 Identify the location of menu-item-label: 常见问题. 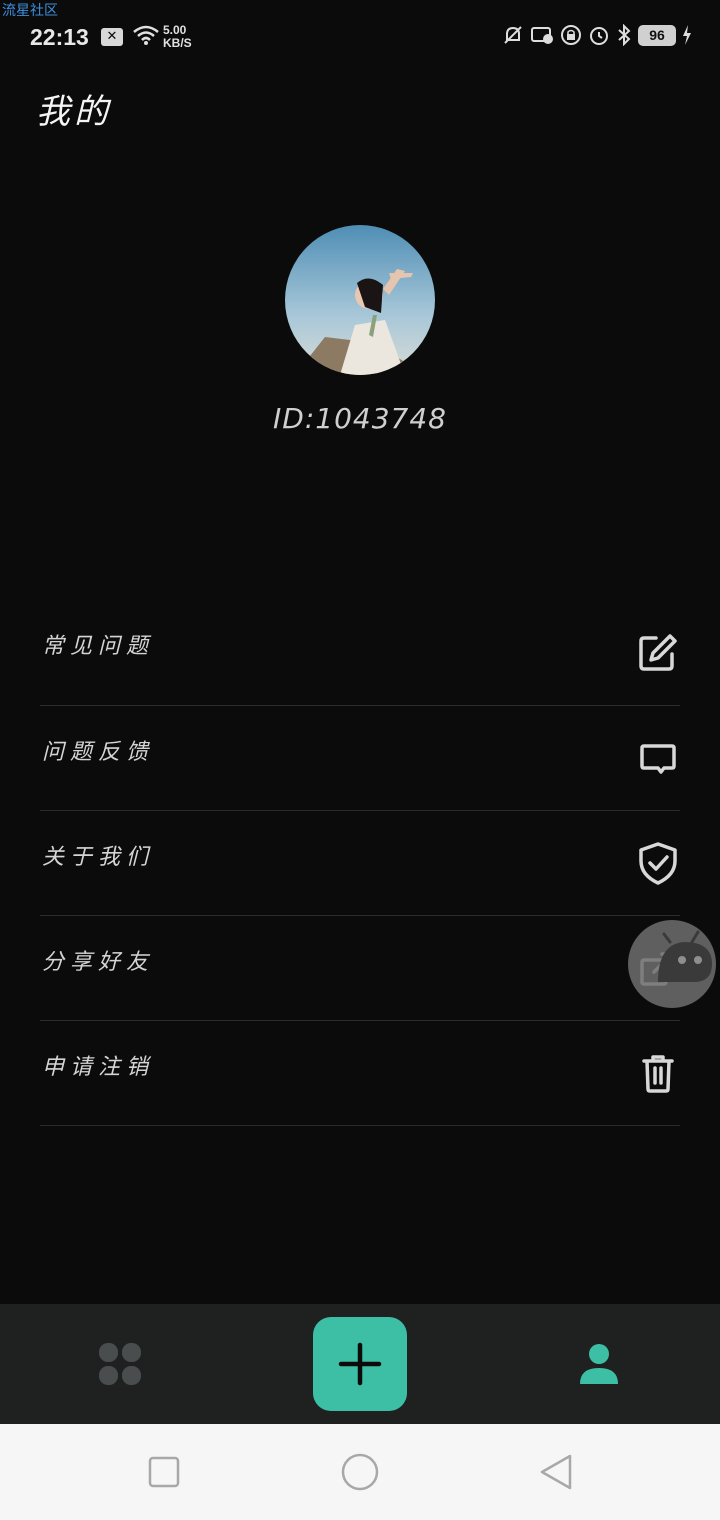
(98, 646).